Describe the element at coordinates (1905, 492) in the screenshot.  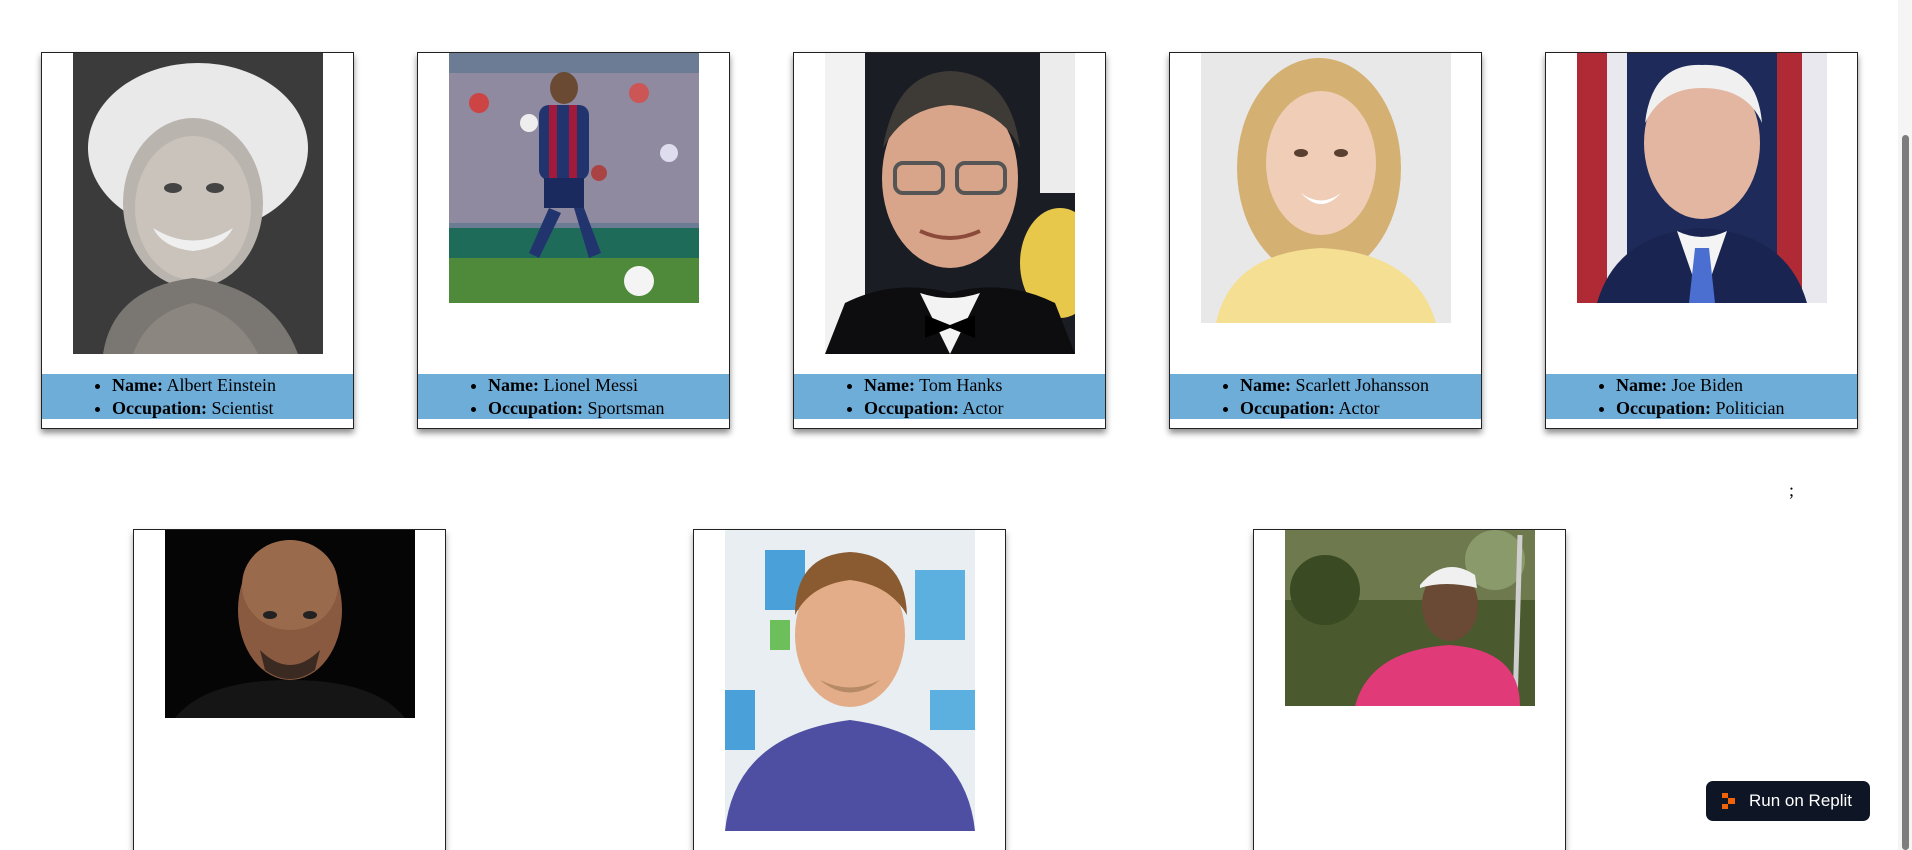
I see `scrollbar-thumb` at that location.